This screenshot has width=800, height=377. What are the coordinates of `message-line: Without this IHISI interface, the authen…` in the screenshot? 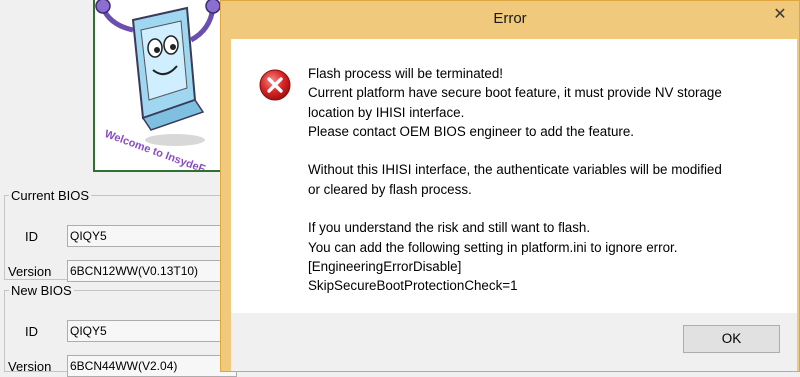 It's located at (515, 170).